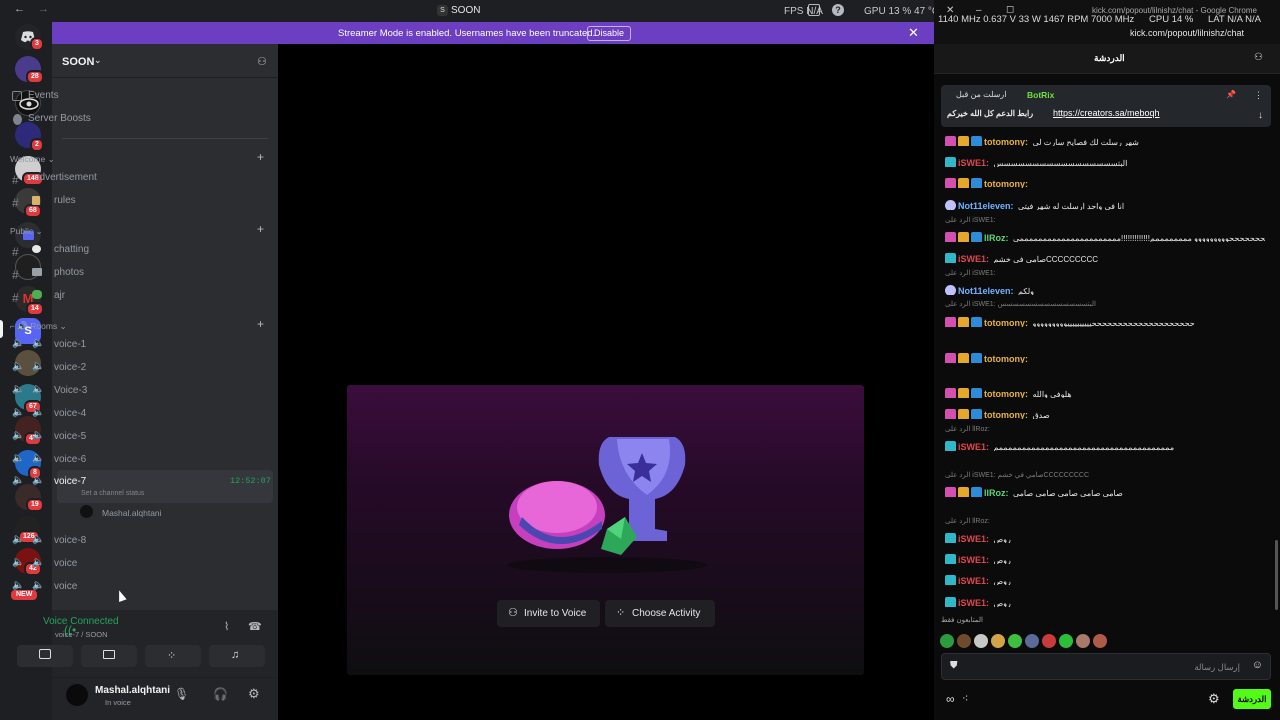 This screenshot has width=1280, height=720. Describe the element at coordinates (548, 613) in the screenshot. I see `invite-to-voice-button: ⚇ Invite to Voice` at that location.